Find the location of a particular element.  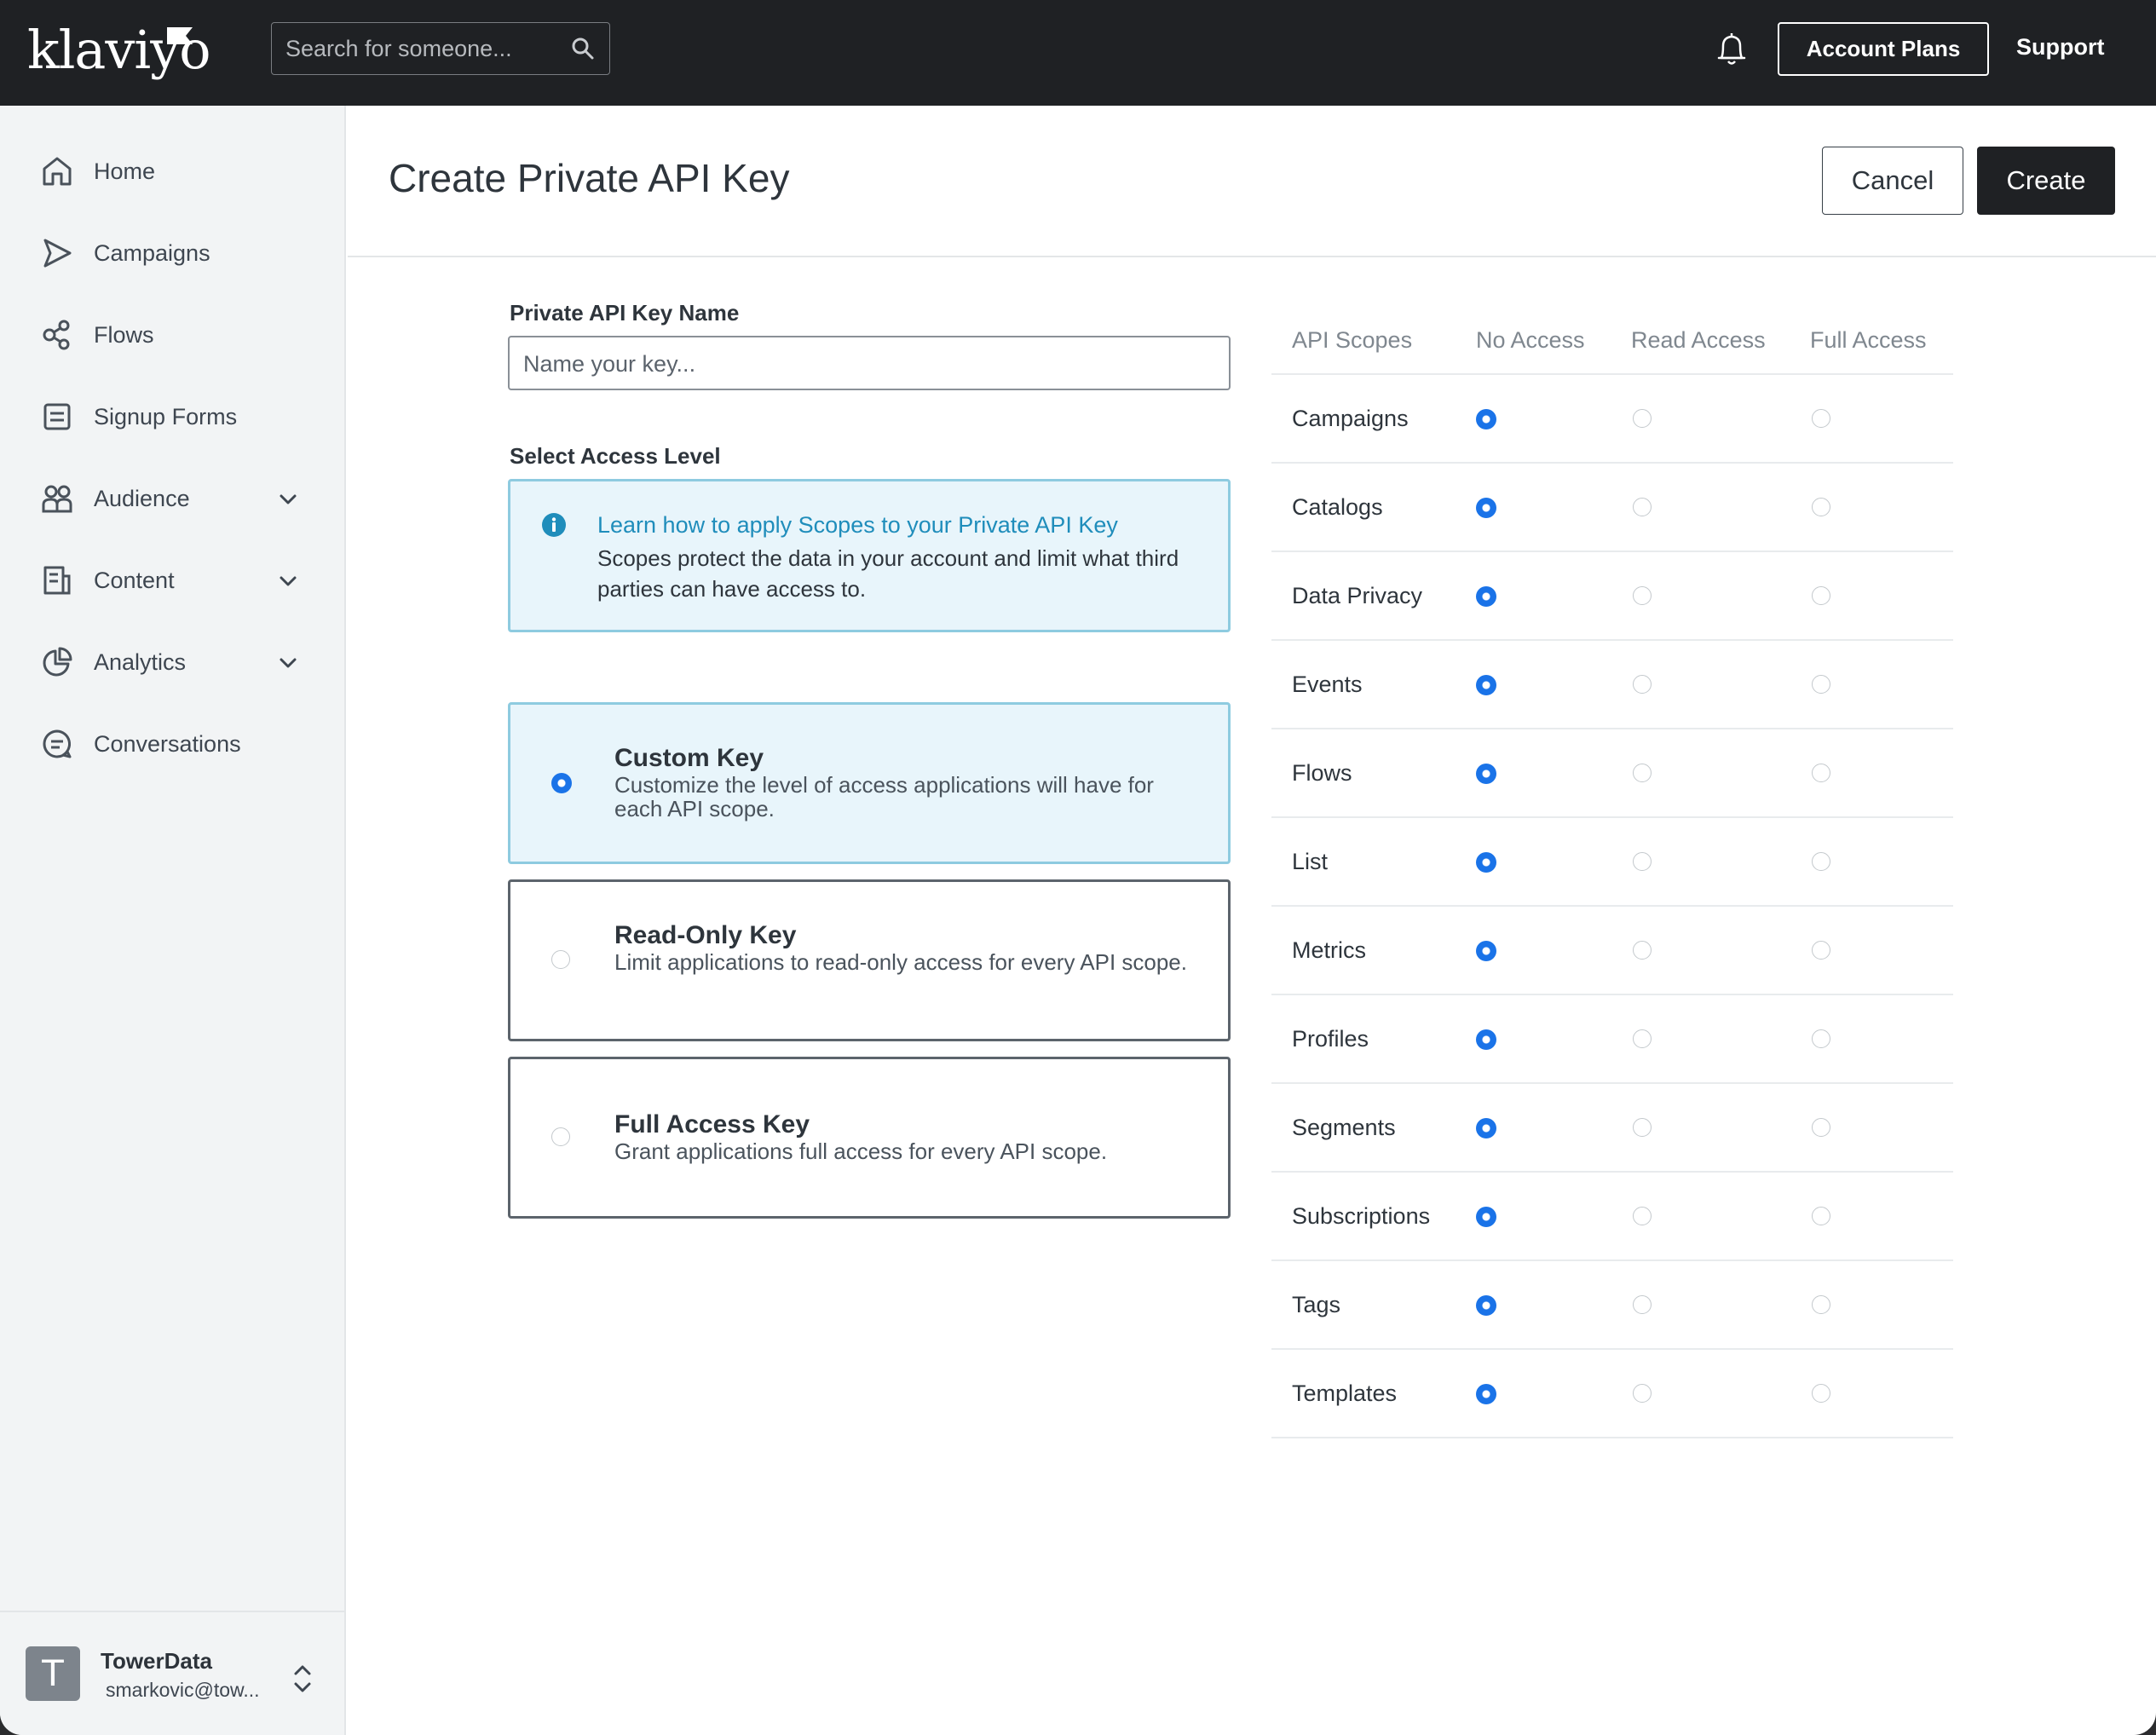

sidebar-item-audience: Audience is located at coordinates (172, 499).